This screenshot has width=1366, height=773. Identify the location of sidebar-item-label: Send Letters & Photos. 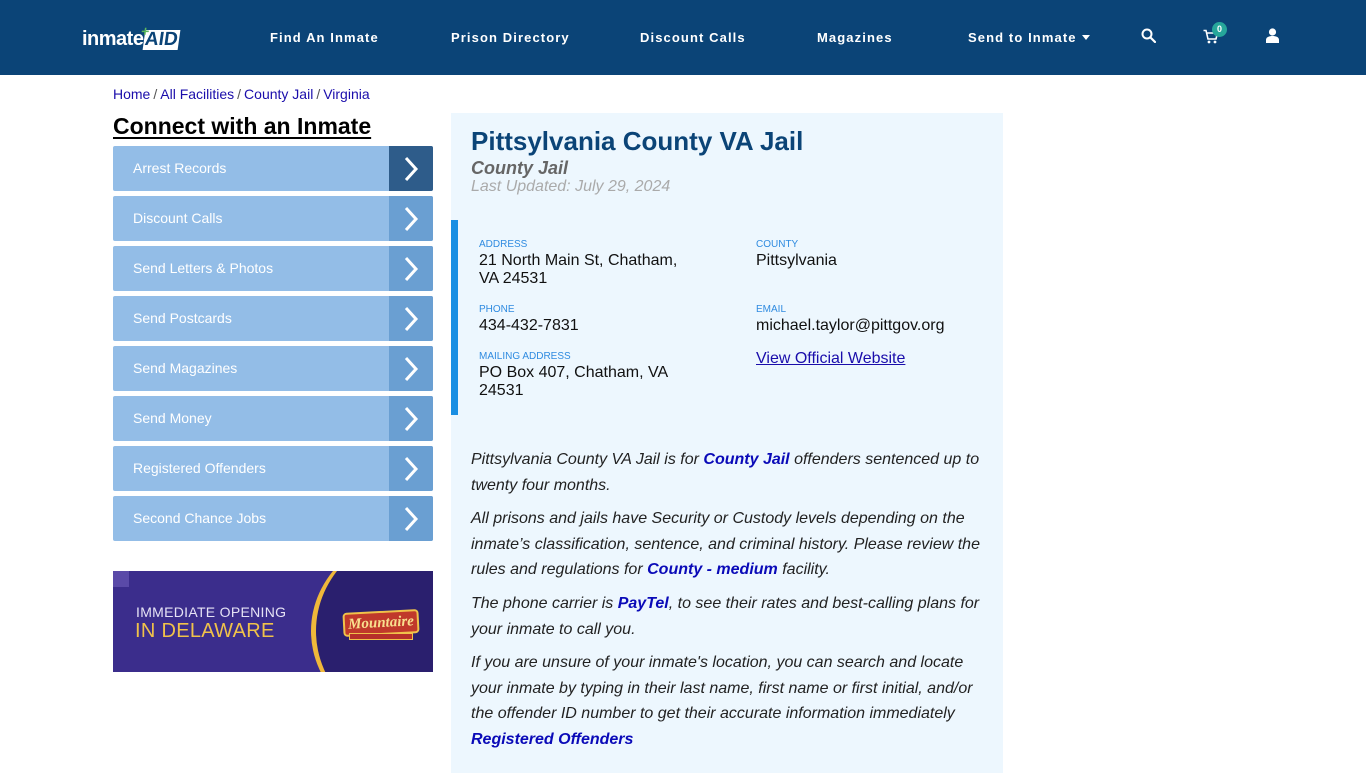
(203, 268).